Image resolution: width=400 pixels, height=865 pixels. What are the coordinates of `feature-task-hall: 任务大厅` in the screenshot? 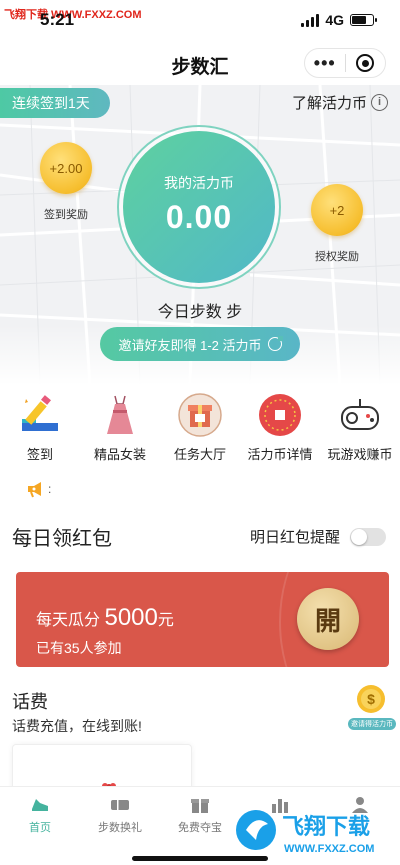 It's located at (200, 427).